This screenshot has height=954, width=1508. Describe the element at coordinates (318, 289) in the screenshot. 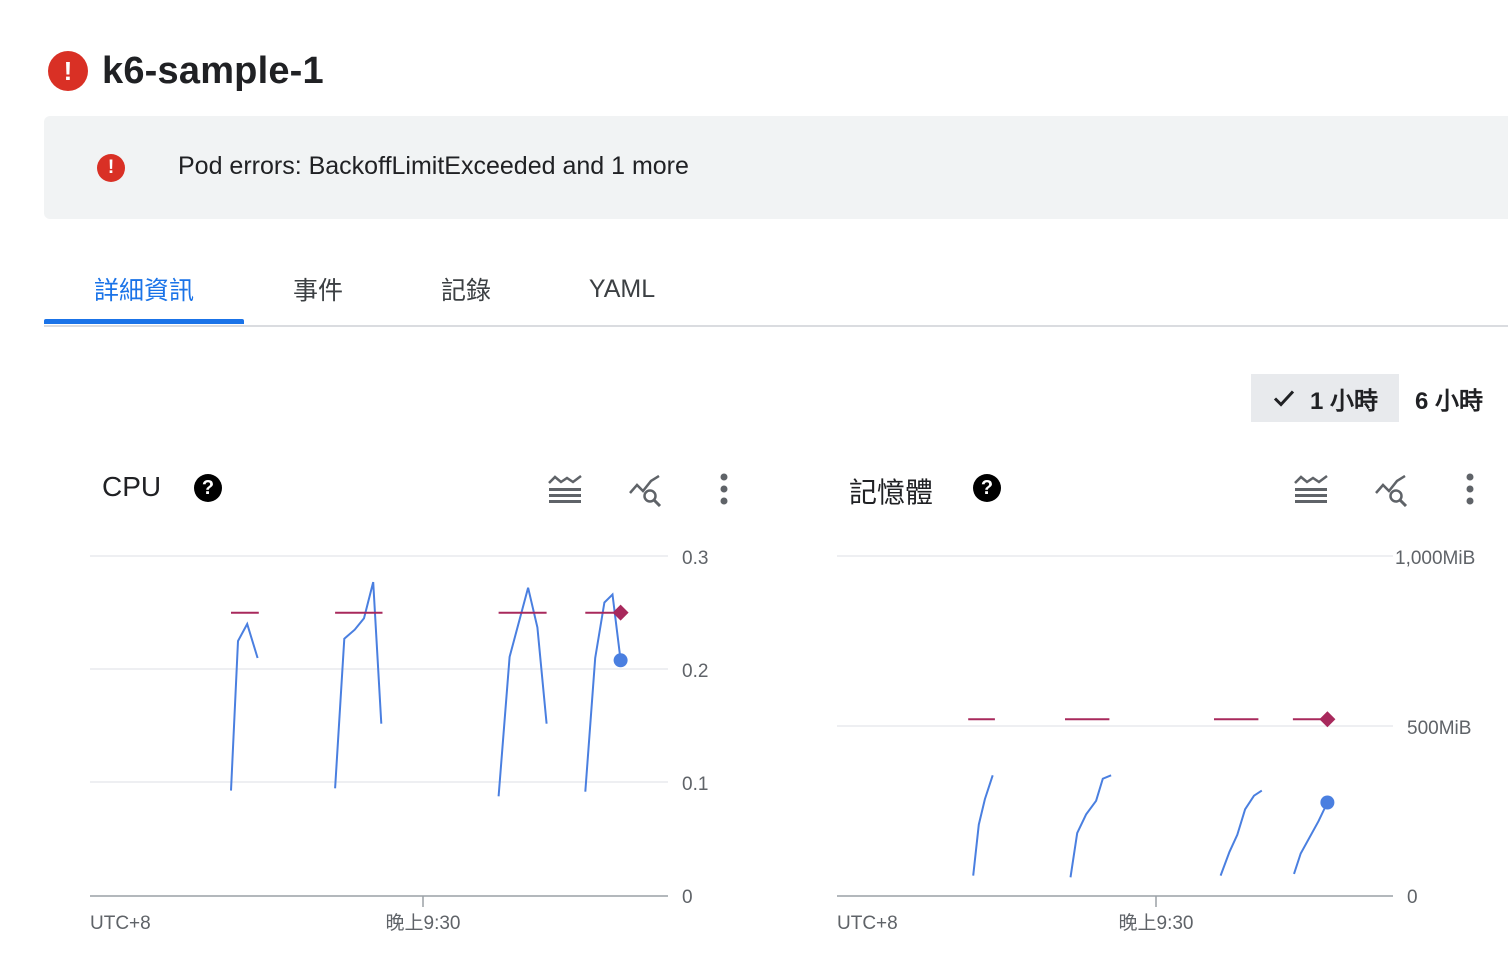

I see `tab-events: 事件` at that location.